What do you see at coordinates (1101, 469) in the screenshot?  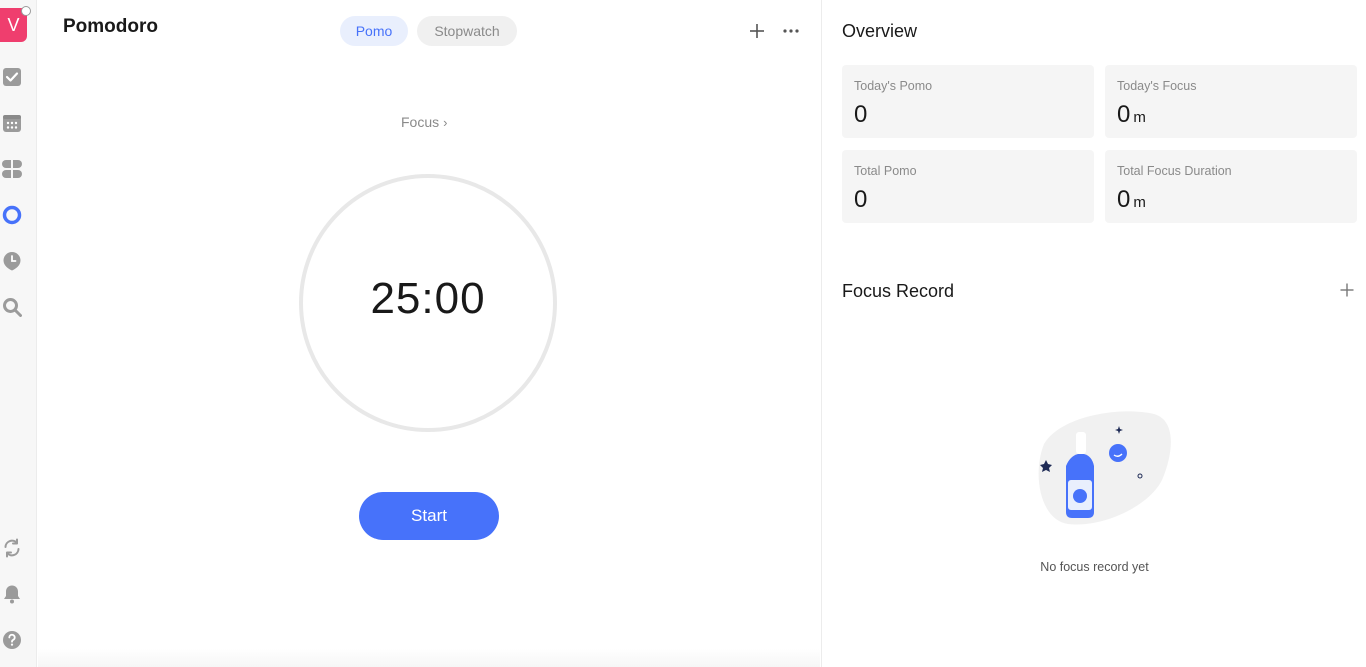 I see `empty-state-illustration` at bounding box center [1101, 469].